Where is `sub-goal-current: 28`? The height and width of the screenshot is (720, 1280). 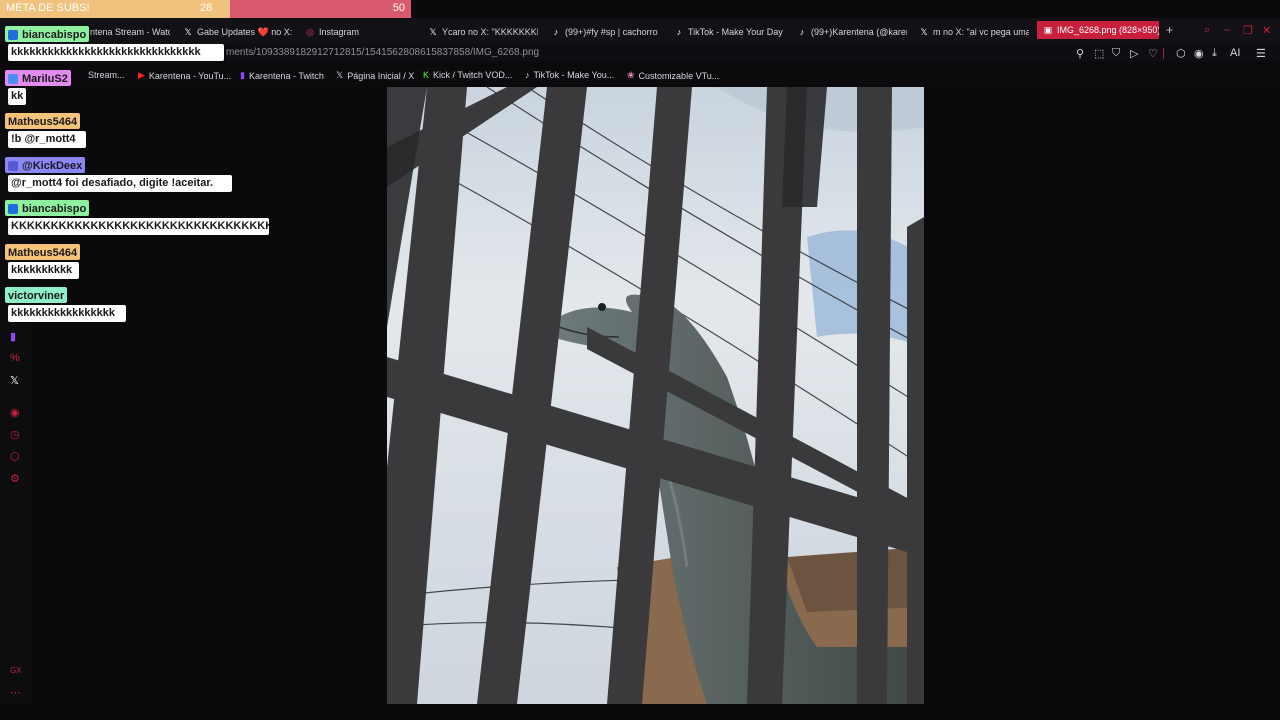 sub-goal-current: 28 is located at coordinates (206, 8).